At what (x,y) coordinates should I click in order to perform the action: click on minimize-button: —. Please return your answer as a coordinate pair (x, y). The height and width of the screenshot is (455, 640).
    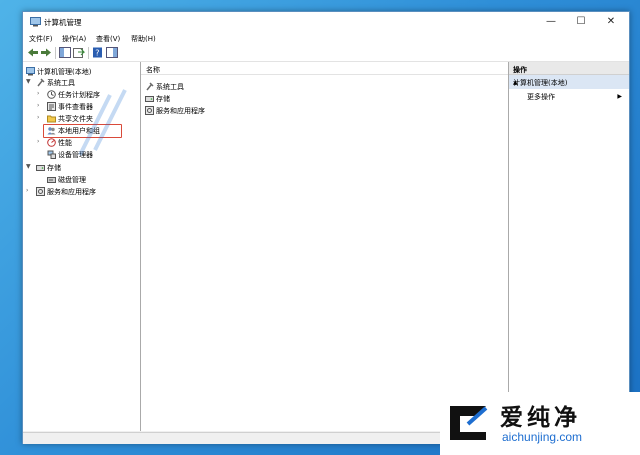
    Looking at the image, I should click on (551, 22).